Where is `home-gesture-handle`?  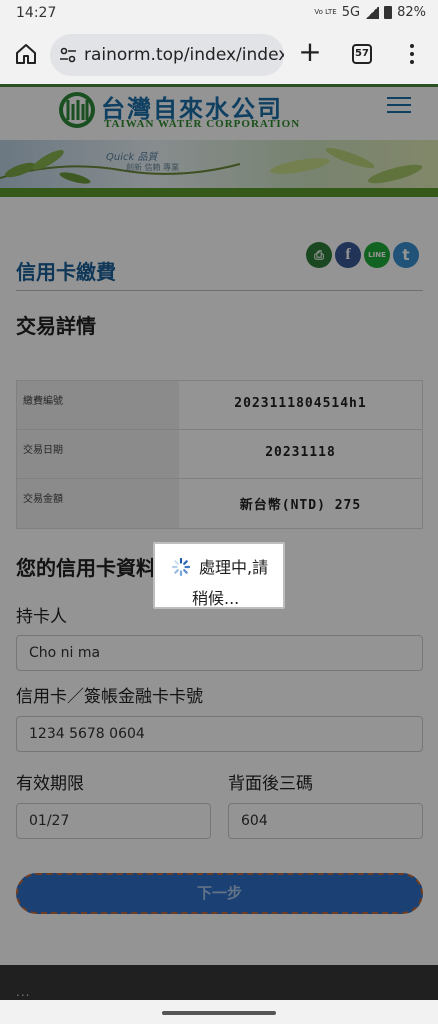
home-gesture-handle is located at coordinates (219, 1013).